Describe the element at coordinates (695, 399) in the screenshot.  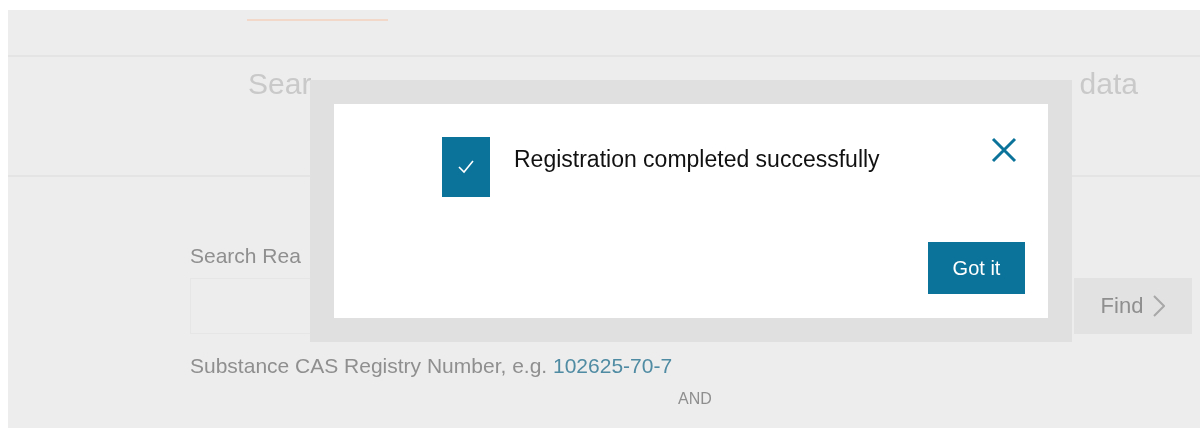
I see `connector-text: AND` at that location.